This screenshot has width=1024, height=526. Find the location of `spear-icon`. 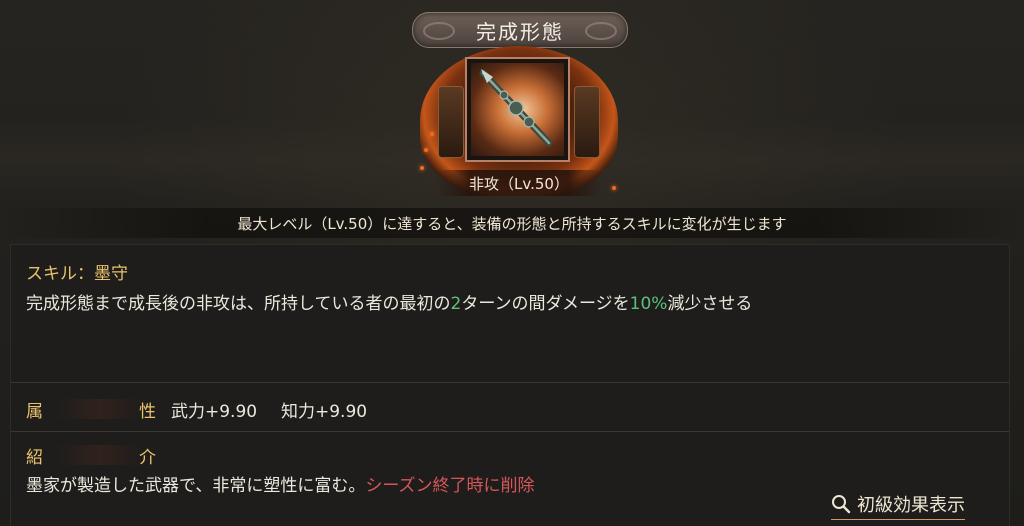

spear-icon is located at coordinates (517, 109).